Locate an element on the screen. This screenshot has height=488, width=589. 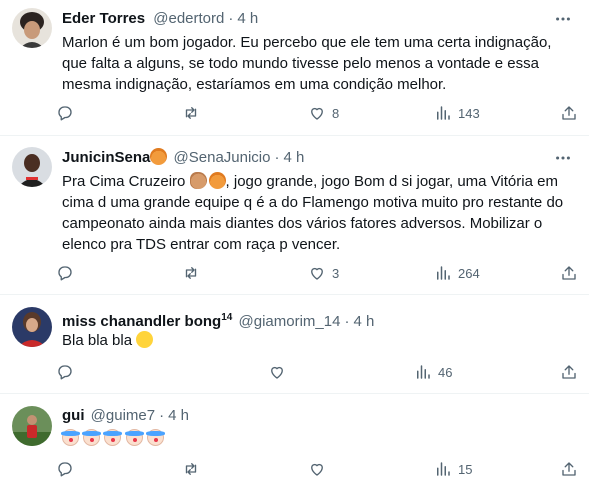
display-name: miss chanandler bong is located at coordinates (141, 321).